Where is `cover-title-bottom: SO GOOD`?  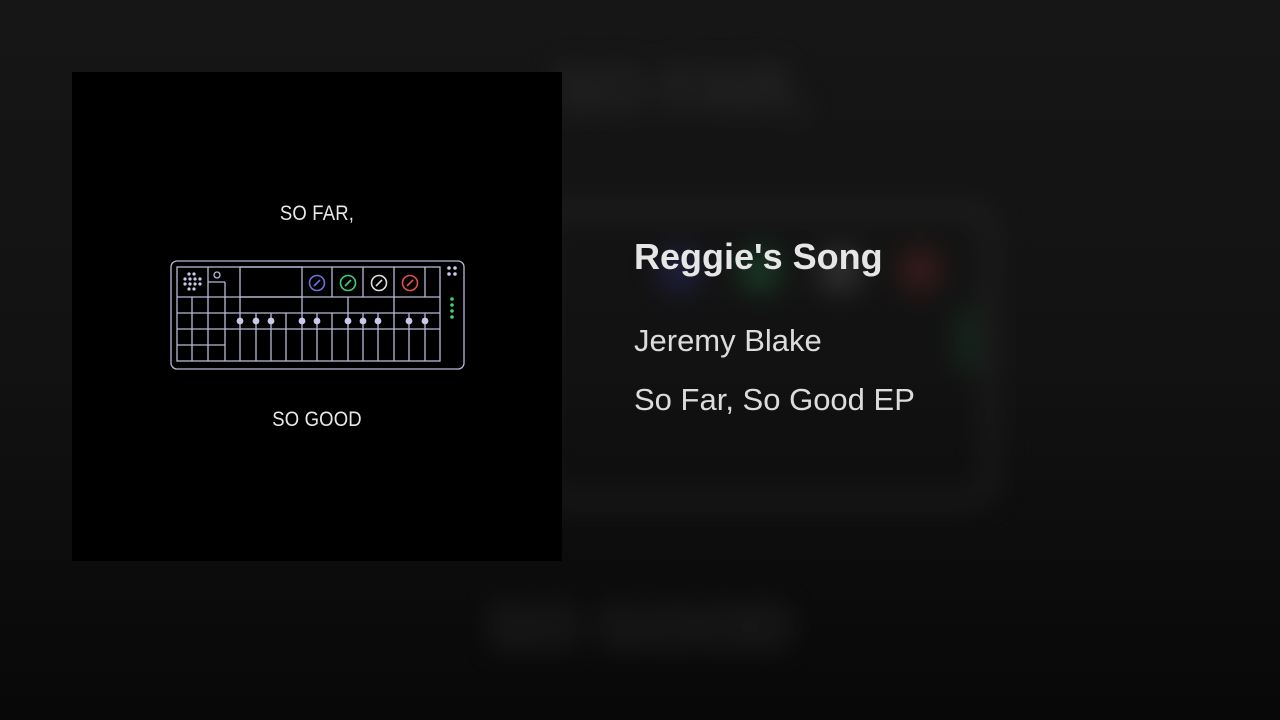
cover-title-bottom: SO GOOD is located at coordinates (317, 419).